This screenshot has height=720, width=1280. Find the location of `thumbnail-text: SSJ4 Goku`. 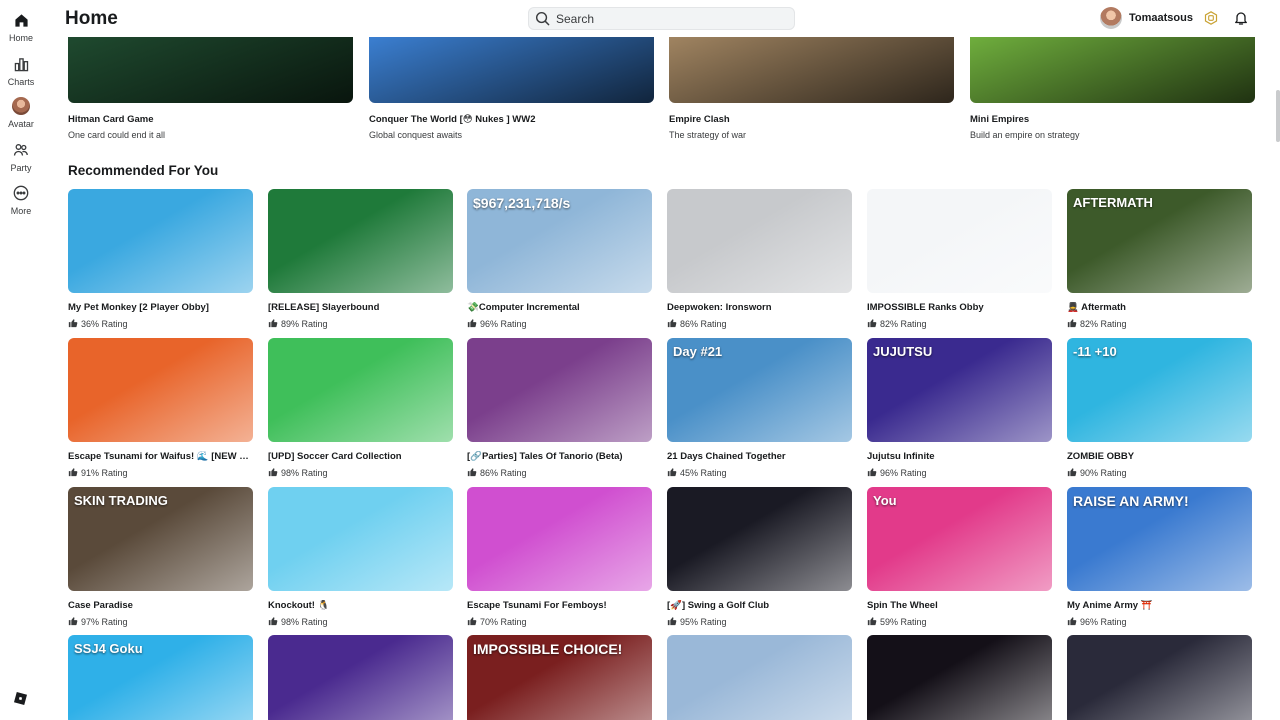

thumbnail-text: SSJ4 Goku is located at coordinates (108, 648).